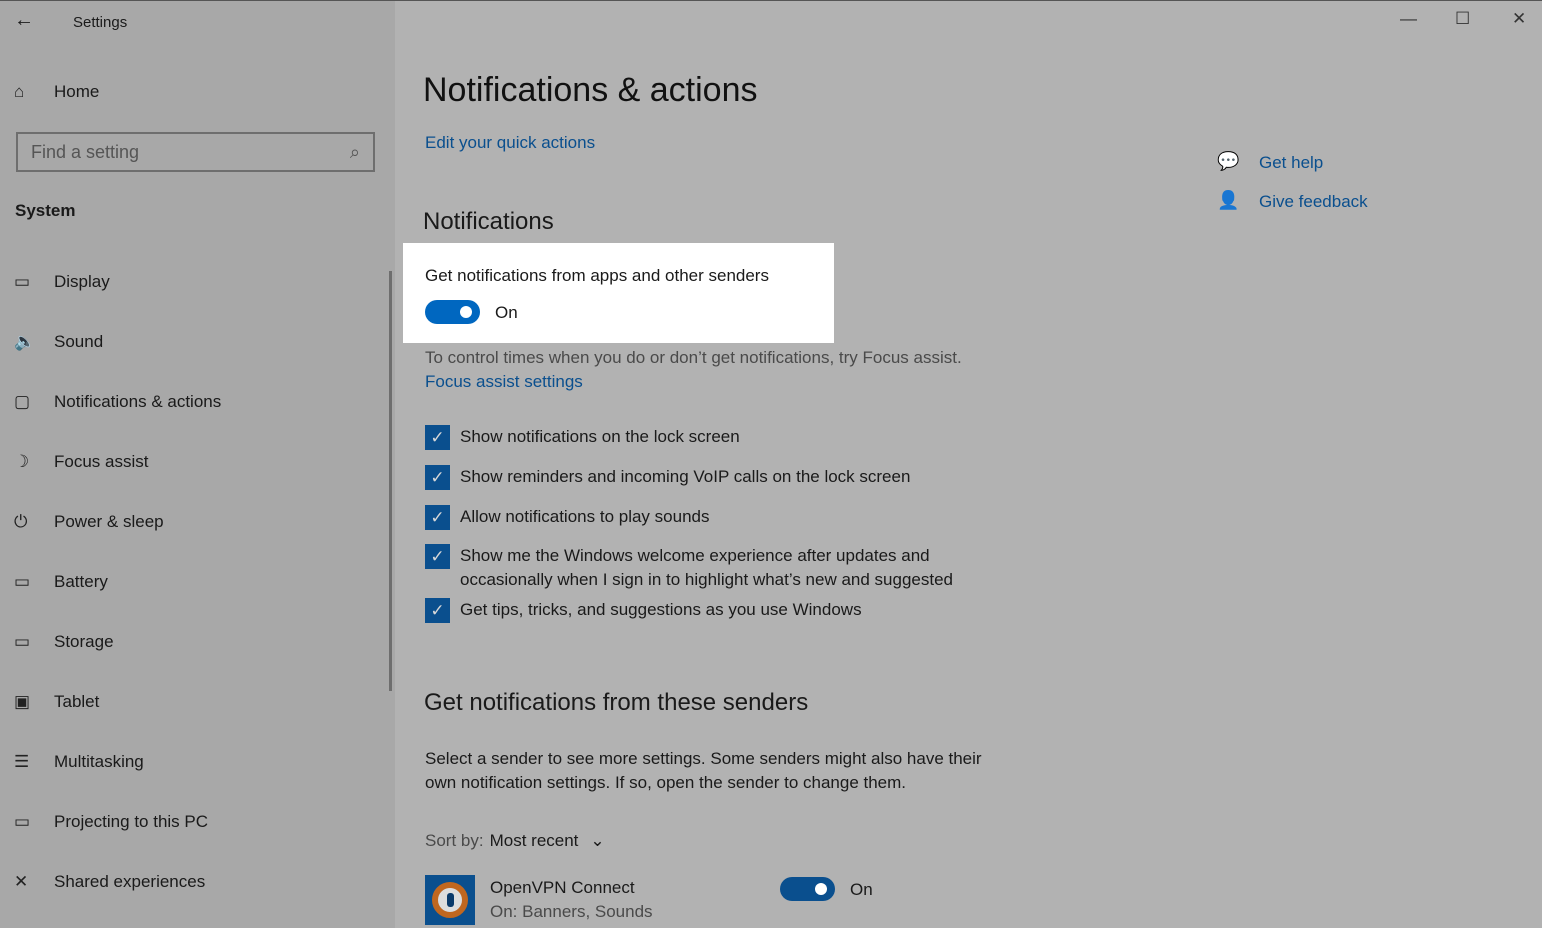 Image resolution: width=1542 pixels, height=928 pixels. Describe the element at coordinates (45, 210) in the screenshot. I see `section-system: System` at that location.